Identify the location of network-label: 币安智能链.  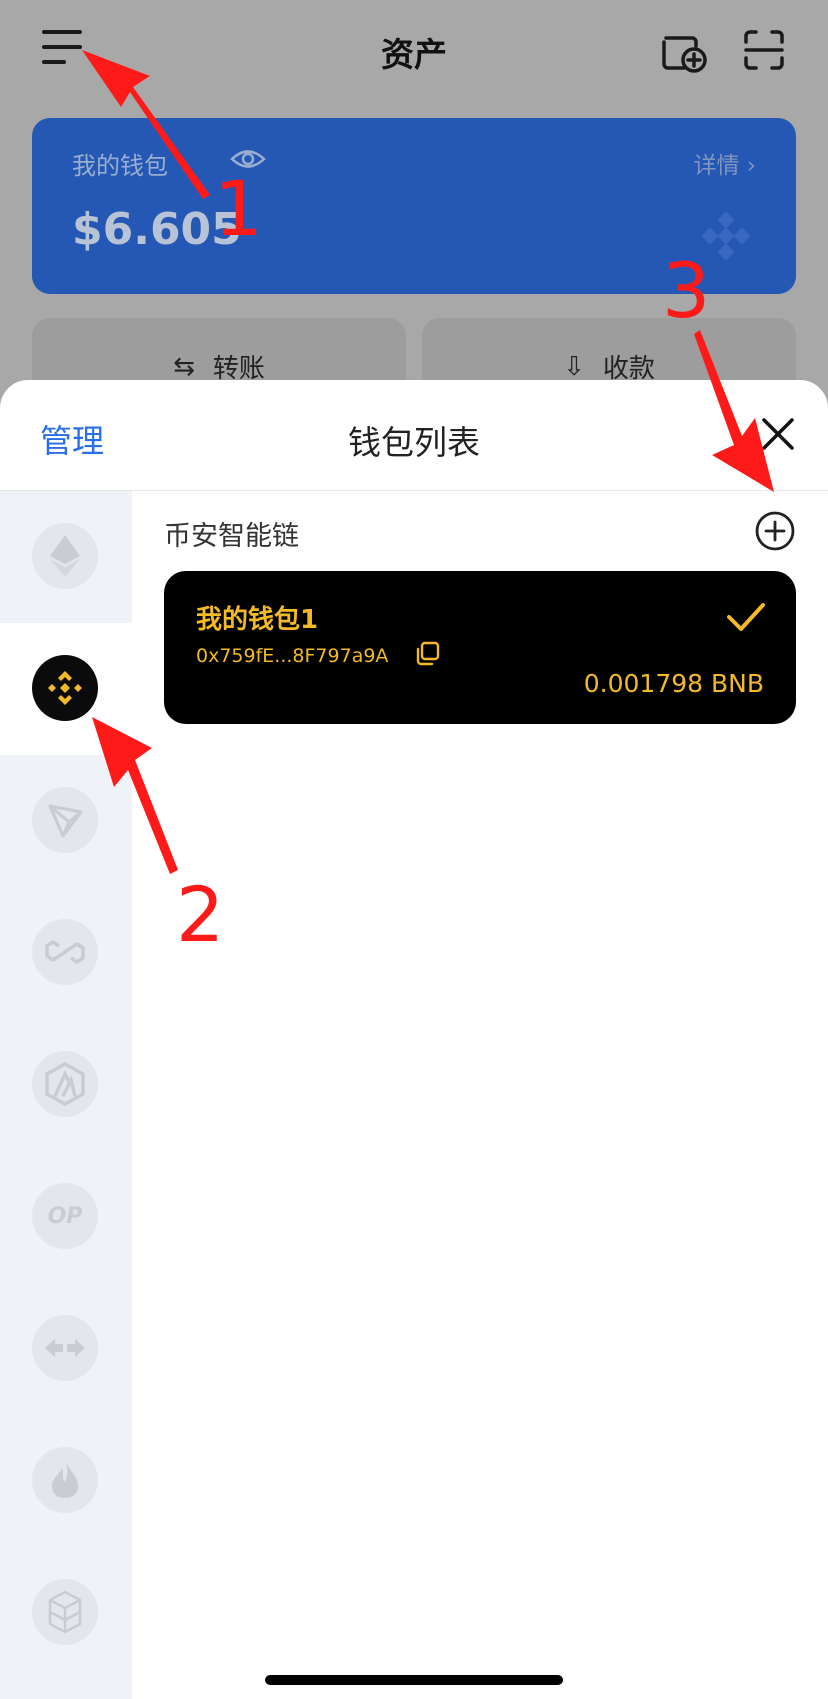
(231, 536).